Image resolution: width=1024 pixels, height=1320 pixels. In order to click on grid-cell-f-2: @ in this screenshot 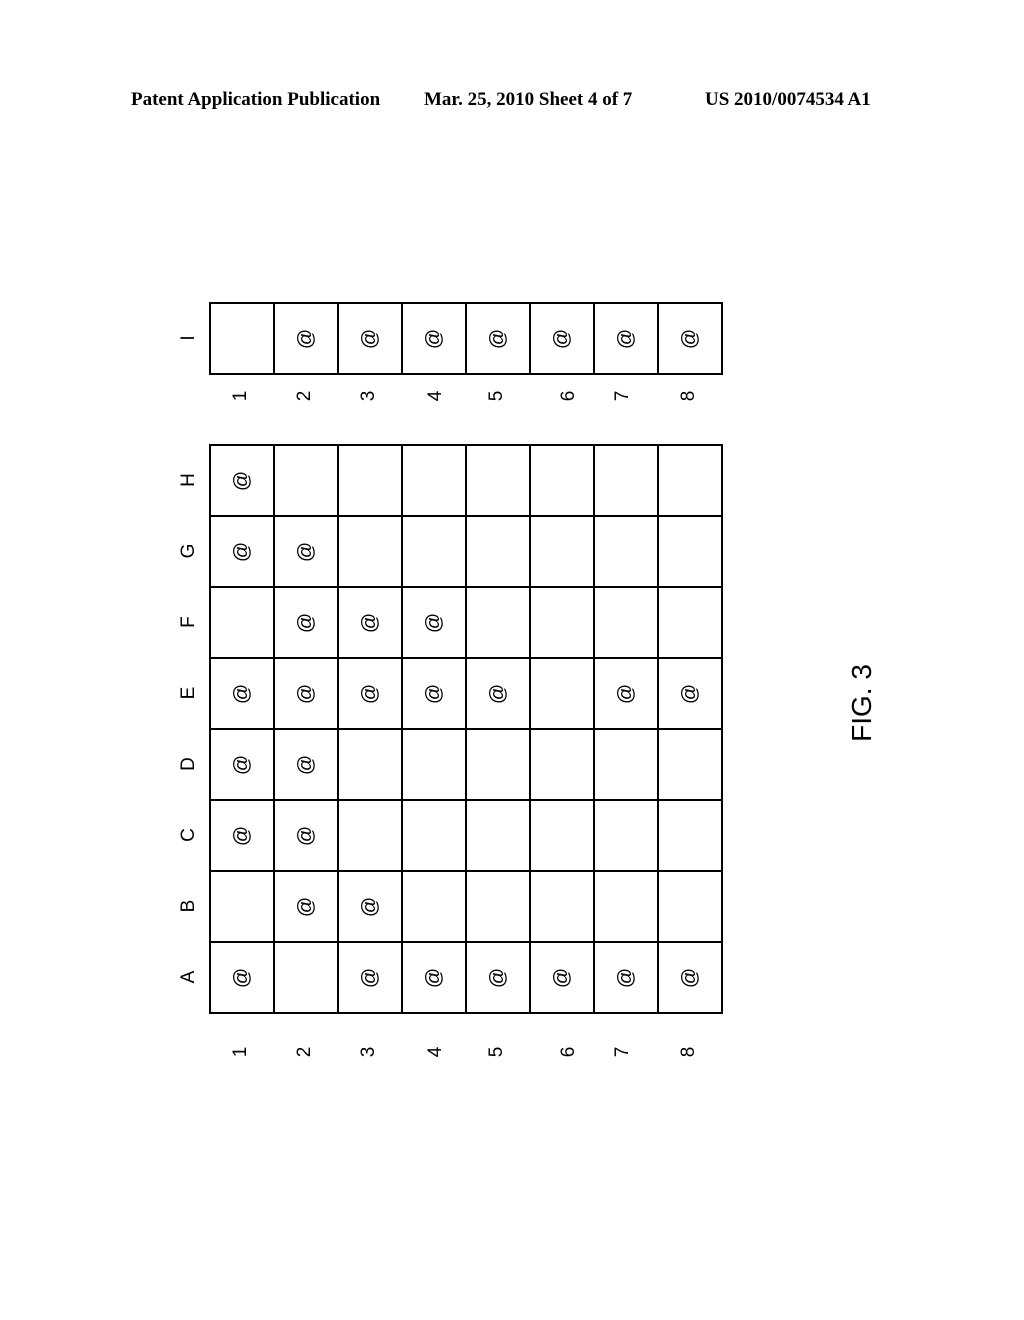, I will do `click(306, 622)`.